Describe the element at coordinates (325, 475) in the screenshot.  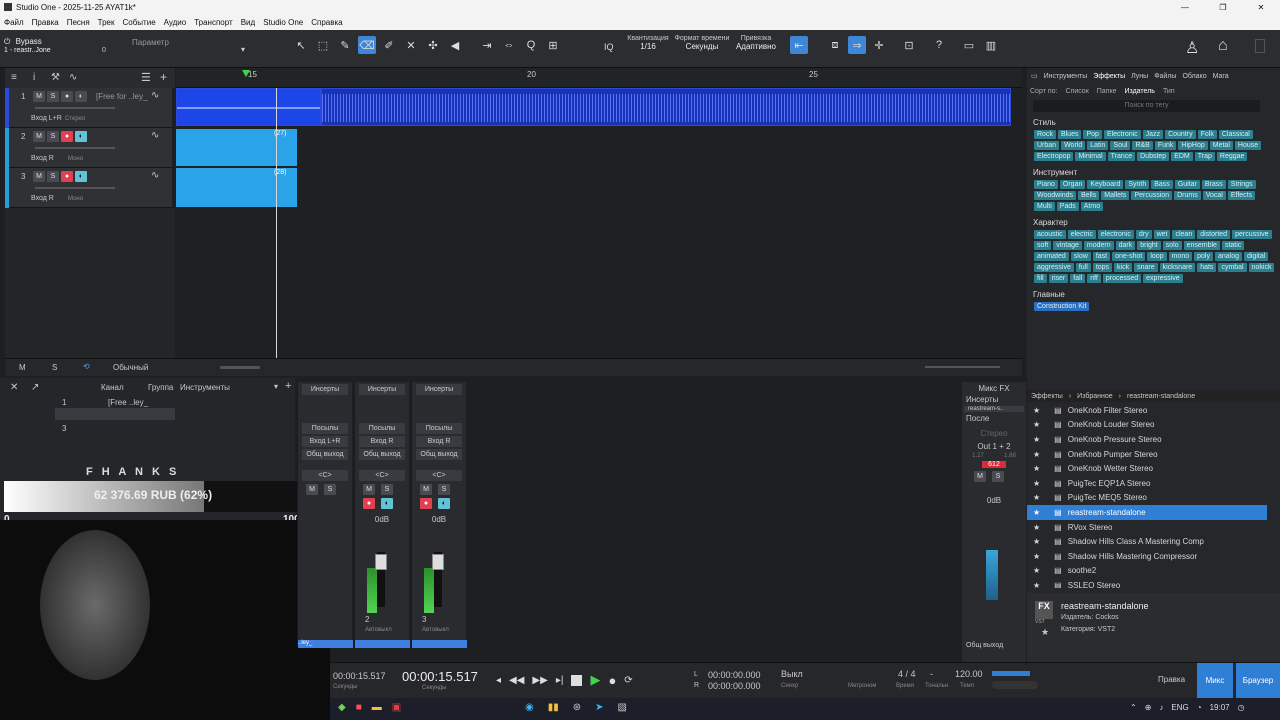
I see `pan-control: <C>` at that location.